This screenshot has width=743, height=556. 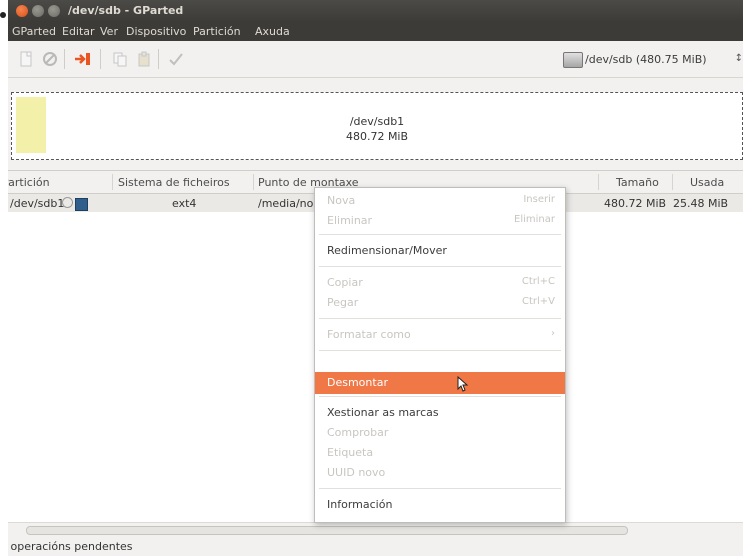 What do you see at coordinates (440, 383) in the screenshot?
I see `menu-item-desmontar: Desmontar` at bounding box center [440, 383].